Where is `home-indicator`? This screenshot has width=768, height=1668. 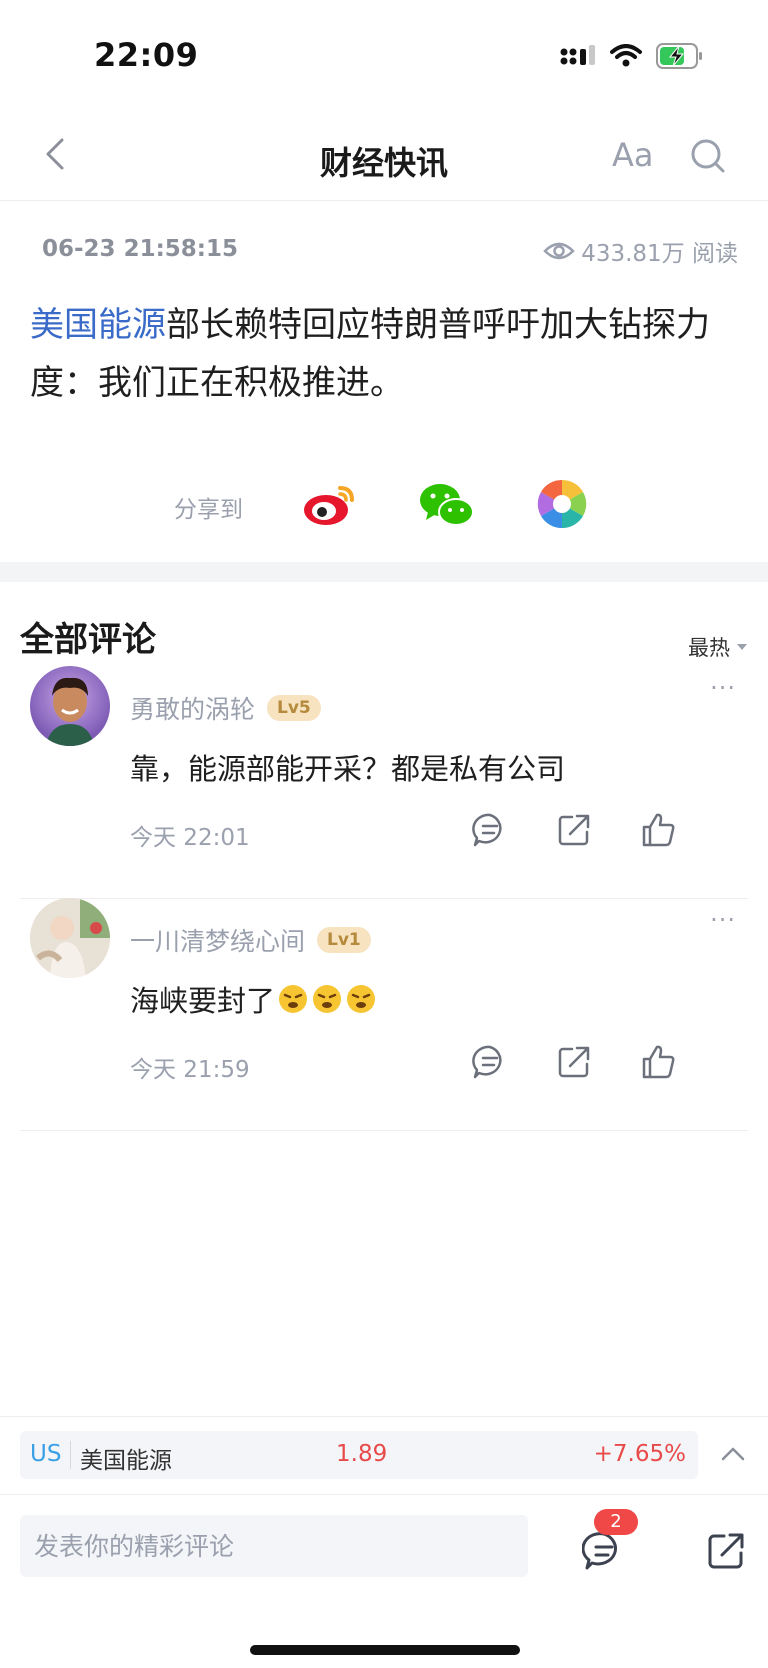 home-indicator is located at coordinates (385, 1650).